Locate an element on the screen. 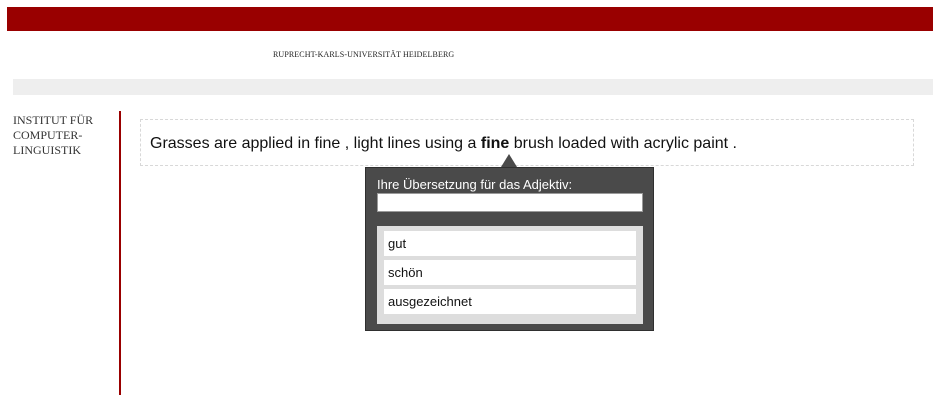 This screenshot has width=933, height=395. sidebar-divider is located at coordinates (120, 253).